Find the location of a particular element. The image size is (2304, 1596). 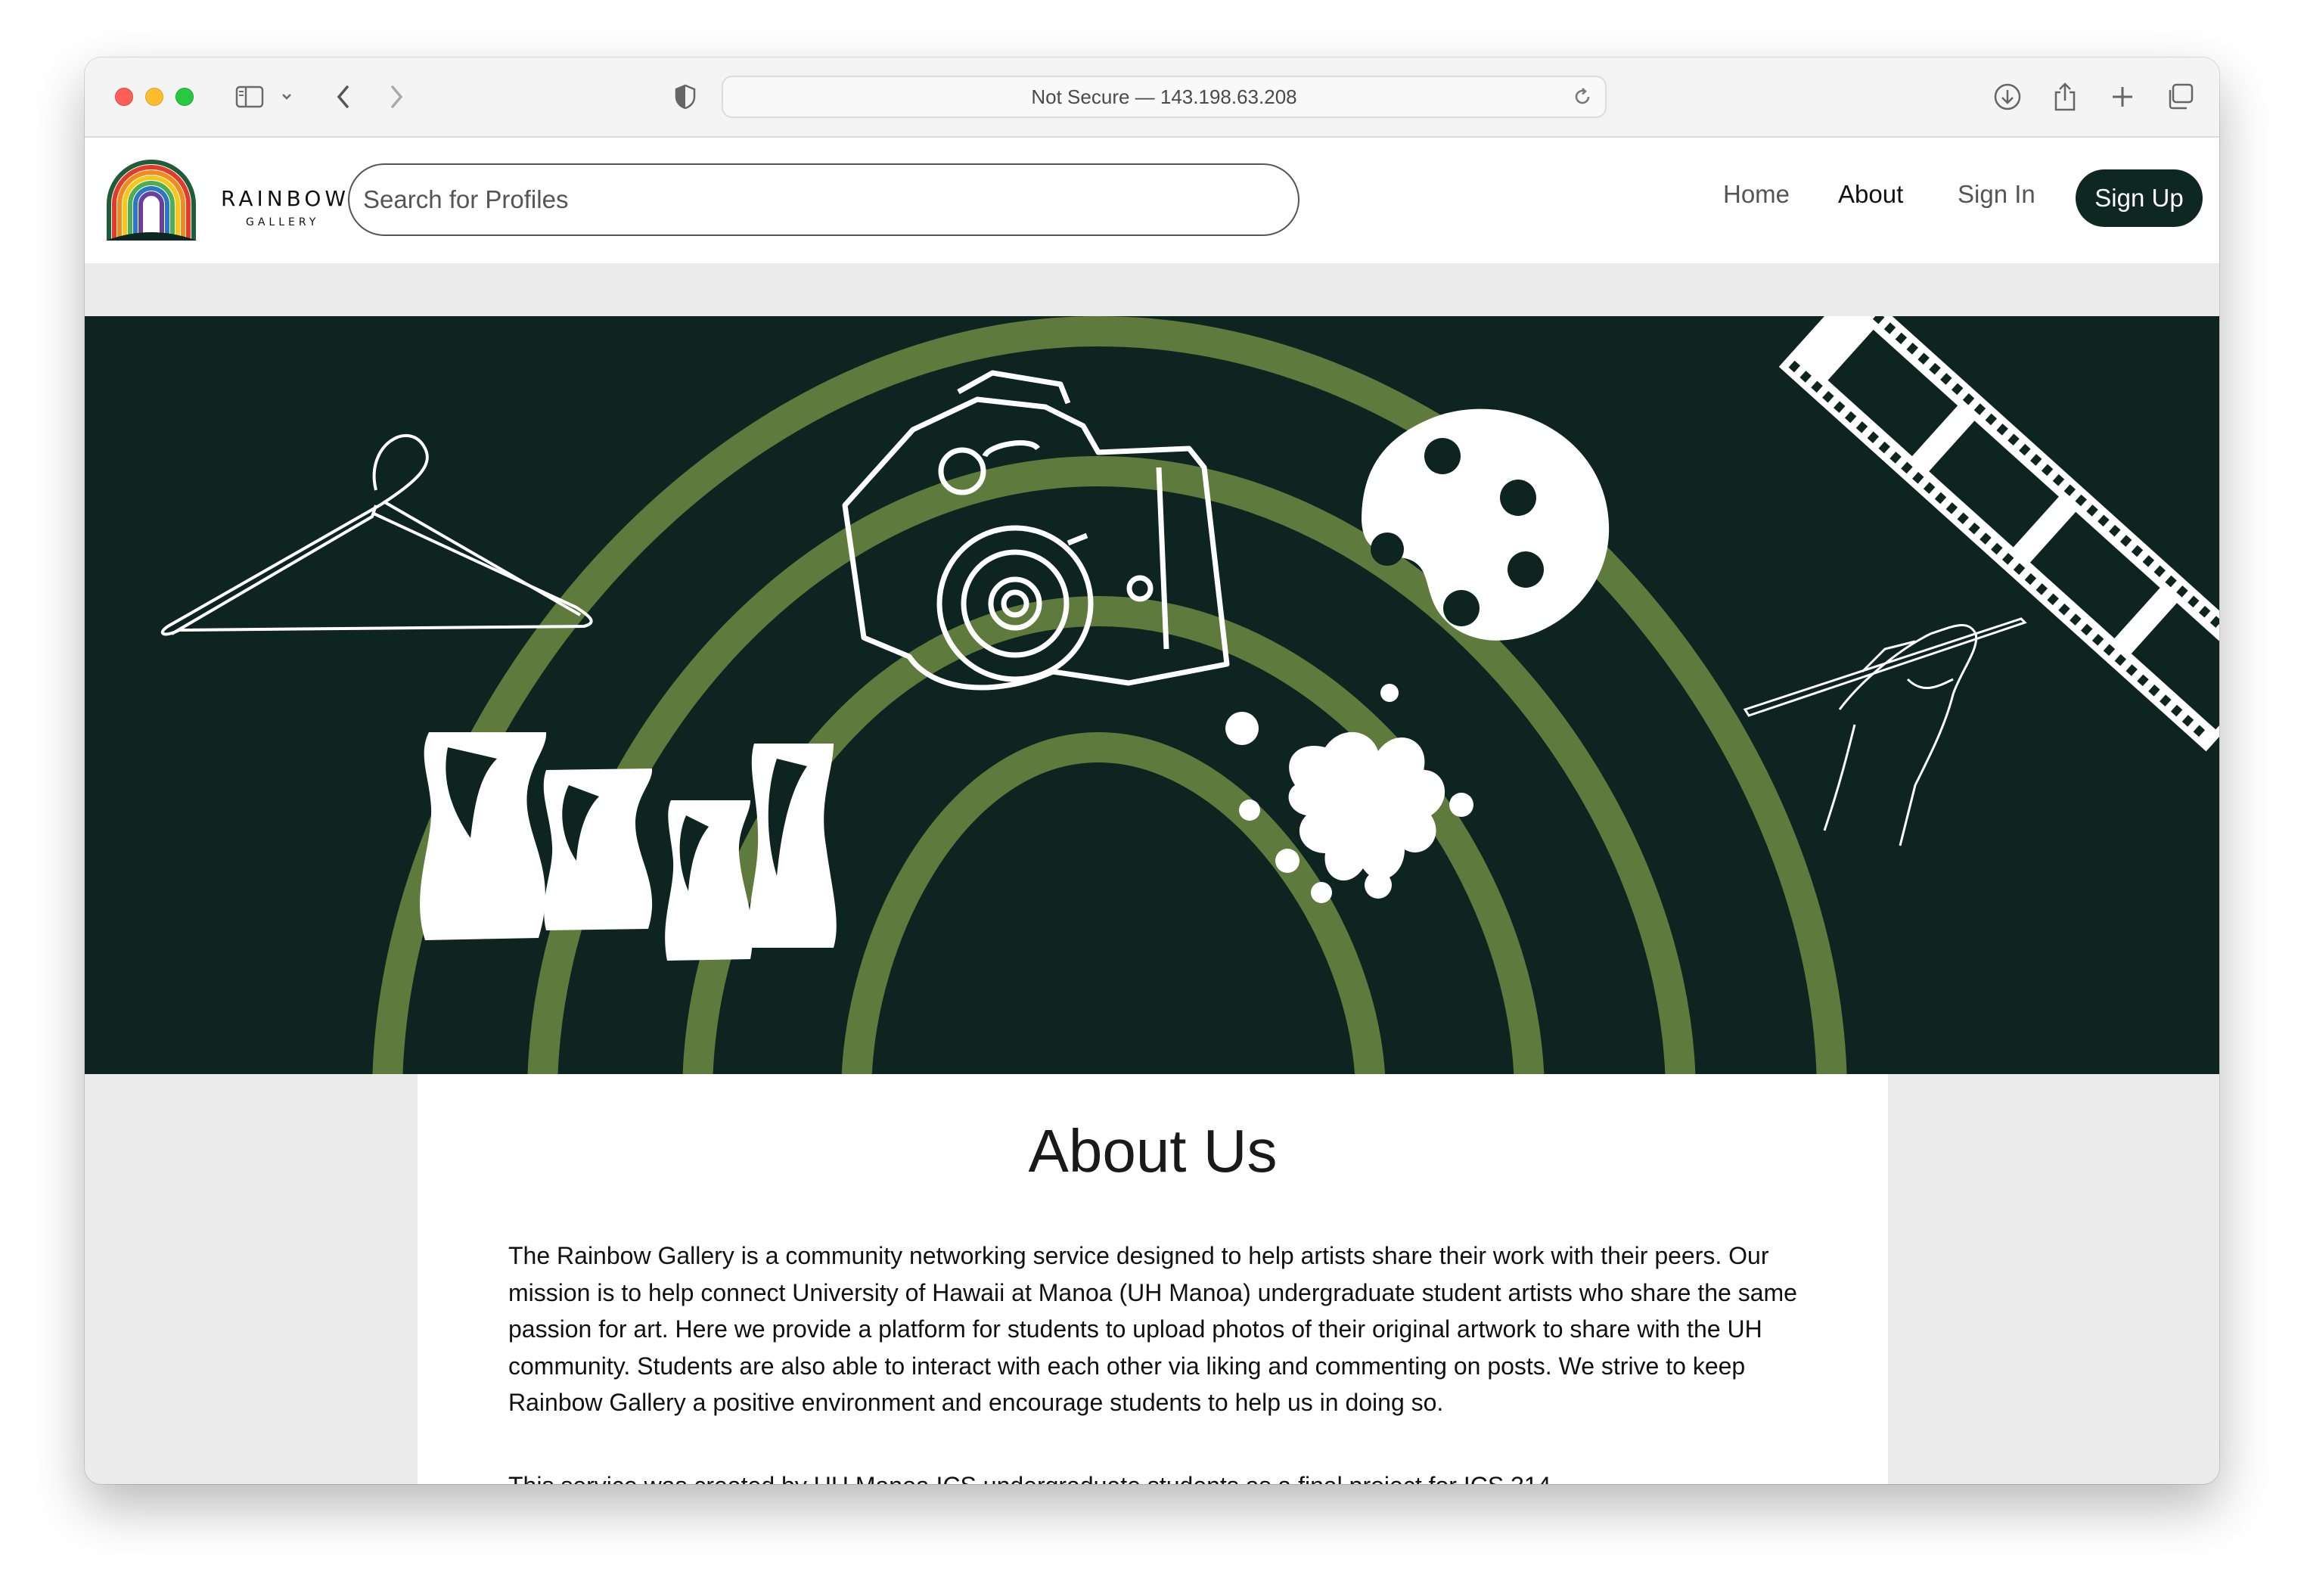

browser-toolbar: Not Secure — 143.198.63.208 is located at coordinates (1152, 97).